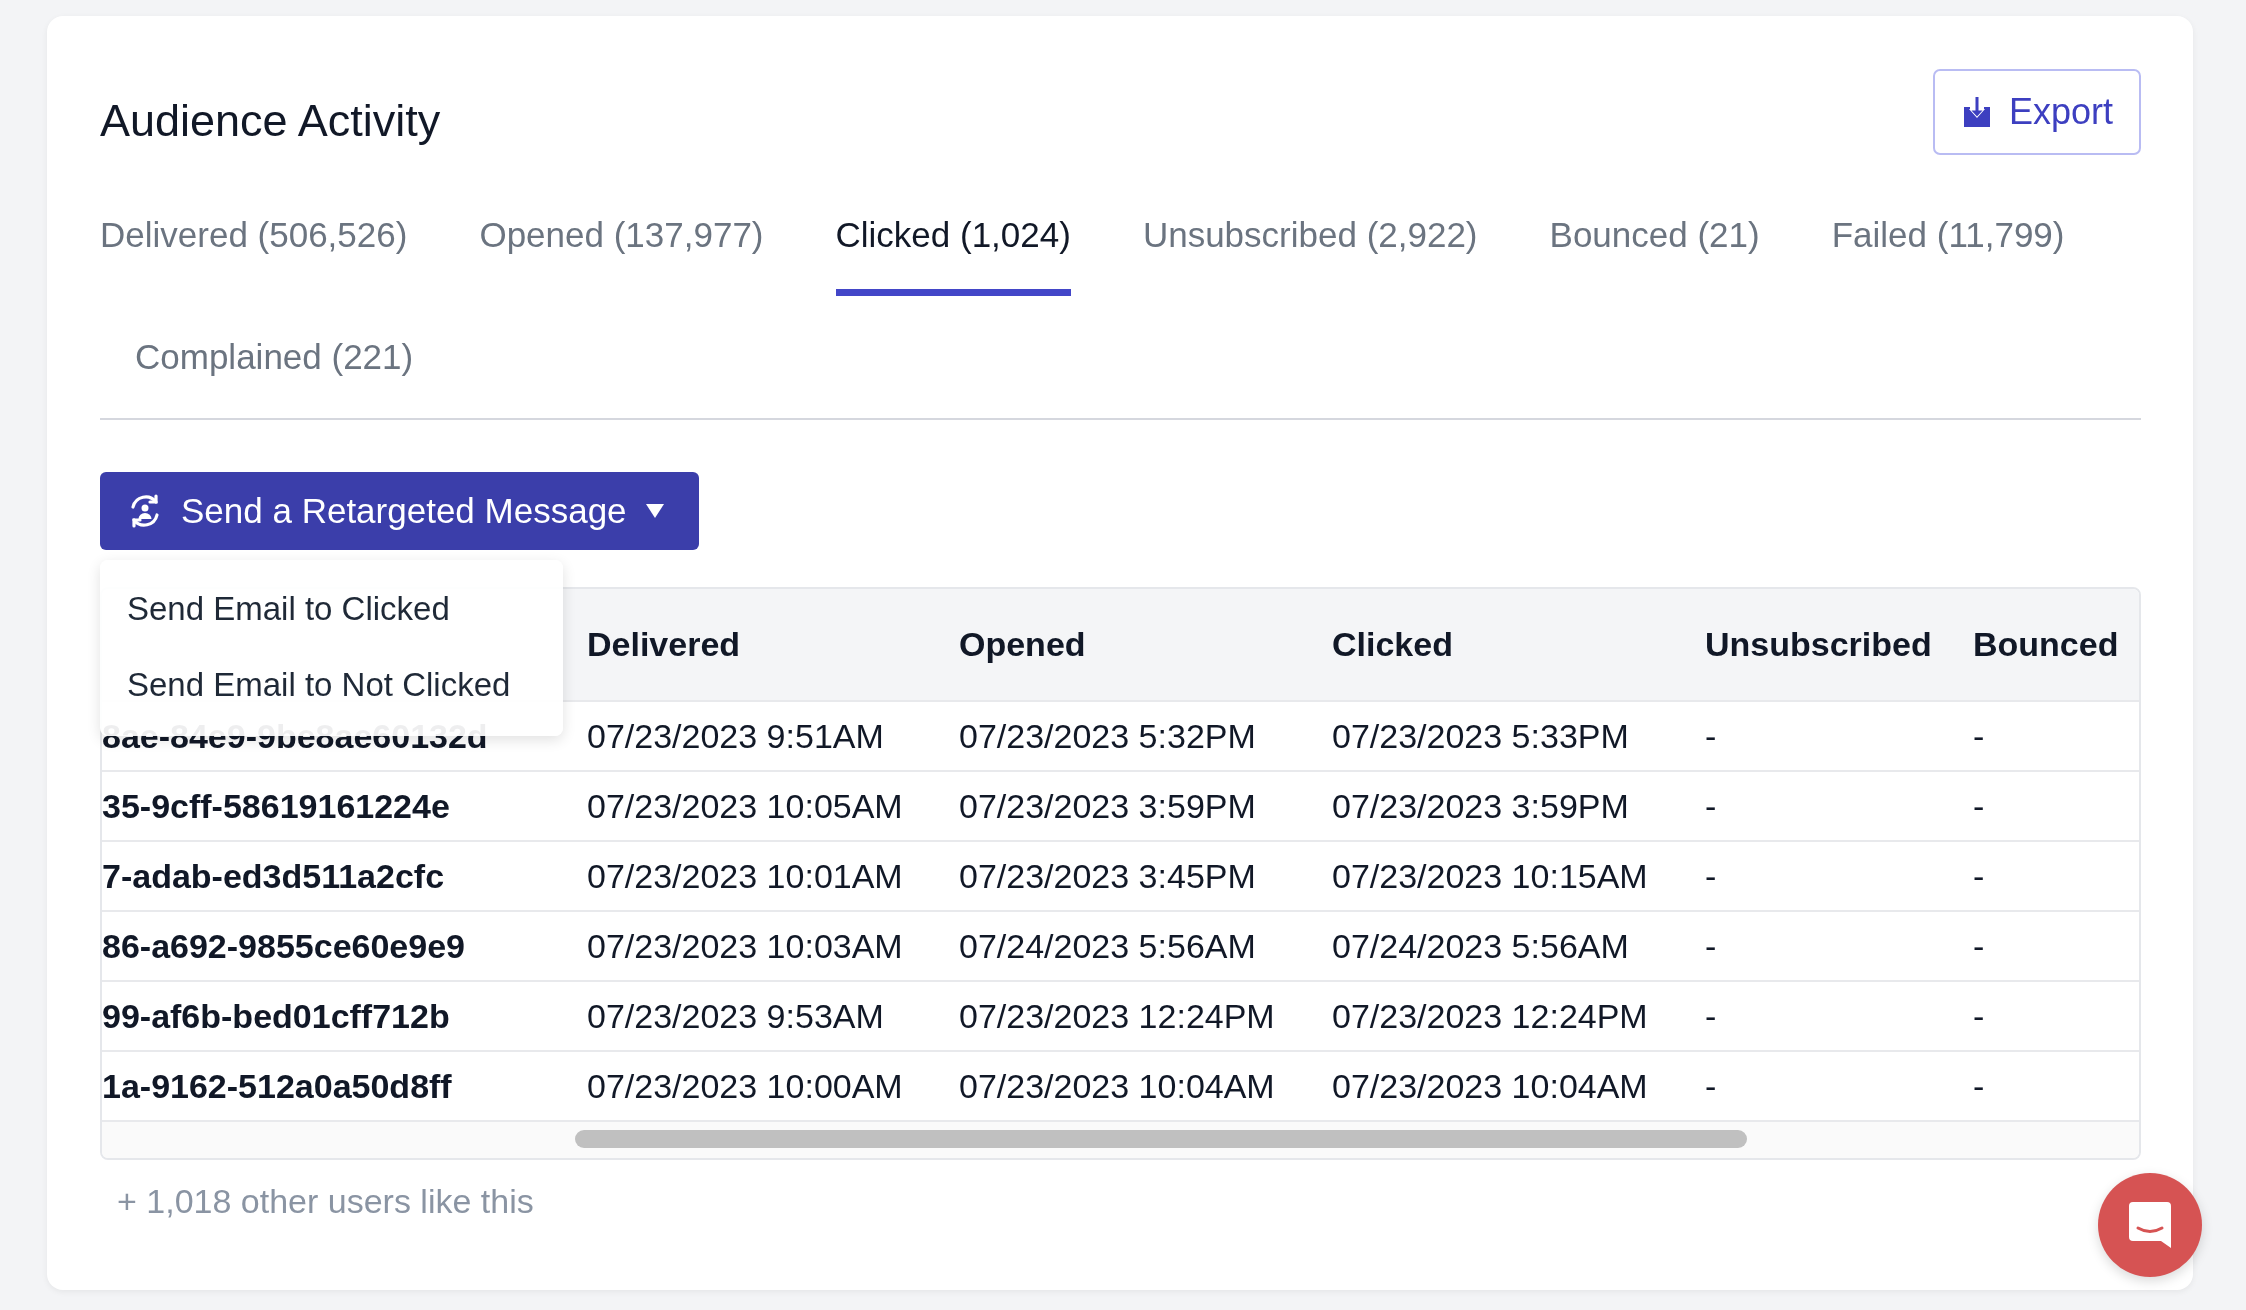  What do you see at coordinates (283, 946) in the screenshot?
I see `user-id-cell: 86-a692-9855ce60e9e9` at bounding box center [283, 946].